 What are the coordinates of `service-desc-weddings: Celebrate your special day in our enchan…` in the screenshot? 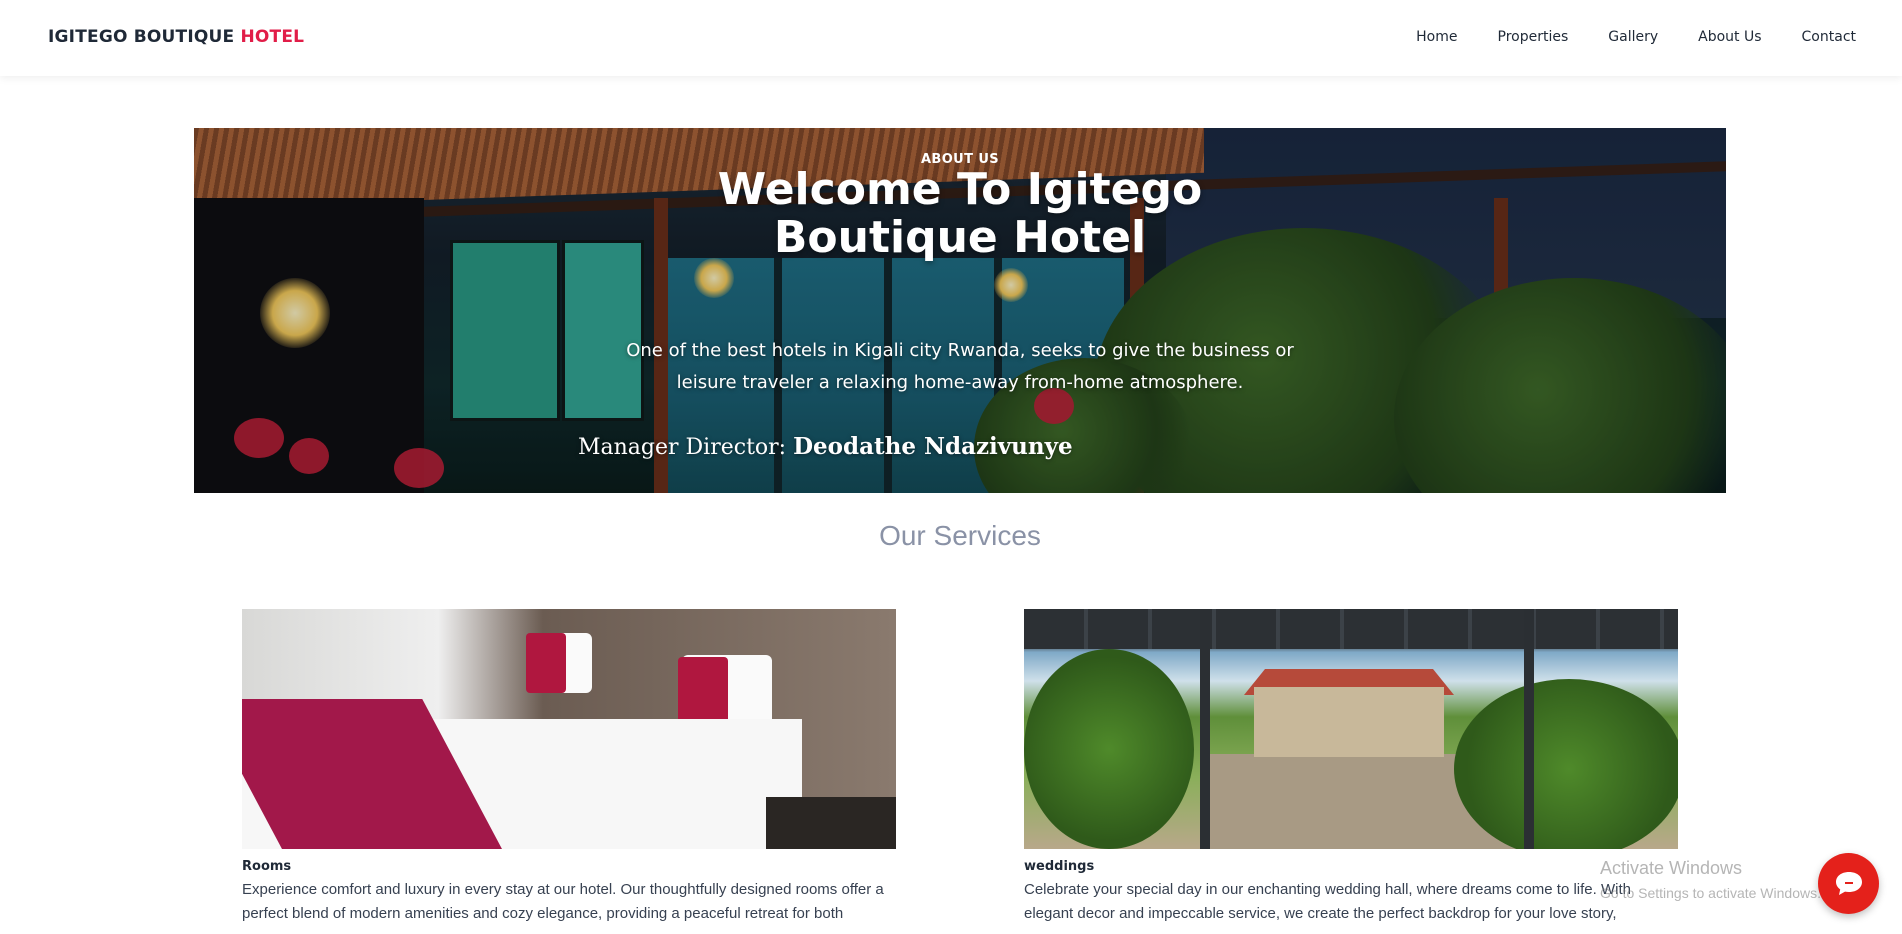 It's located at (1327, 901).